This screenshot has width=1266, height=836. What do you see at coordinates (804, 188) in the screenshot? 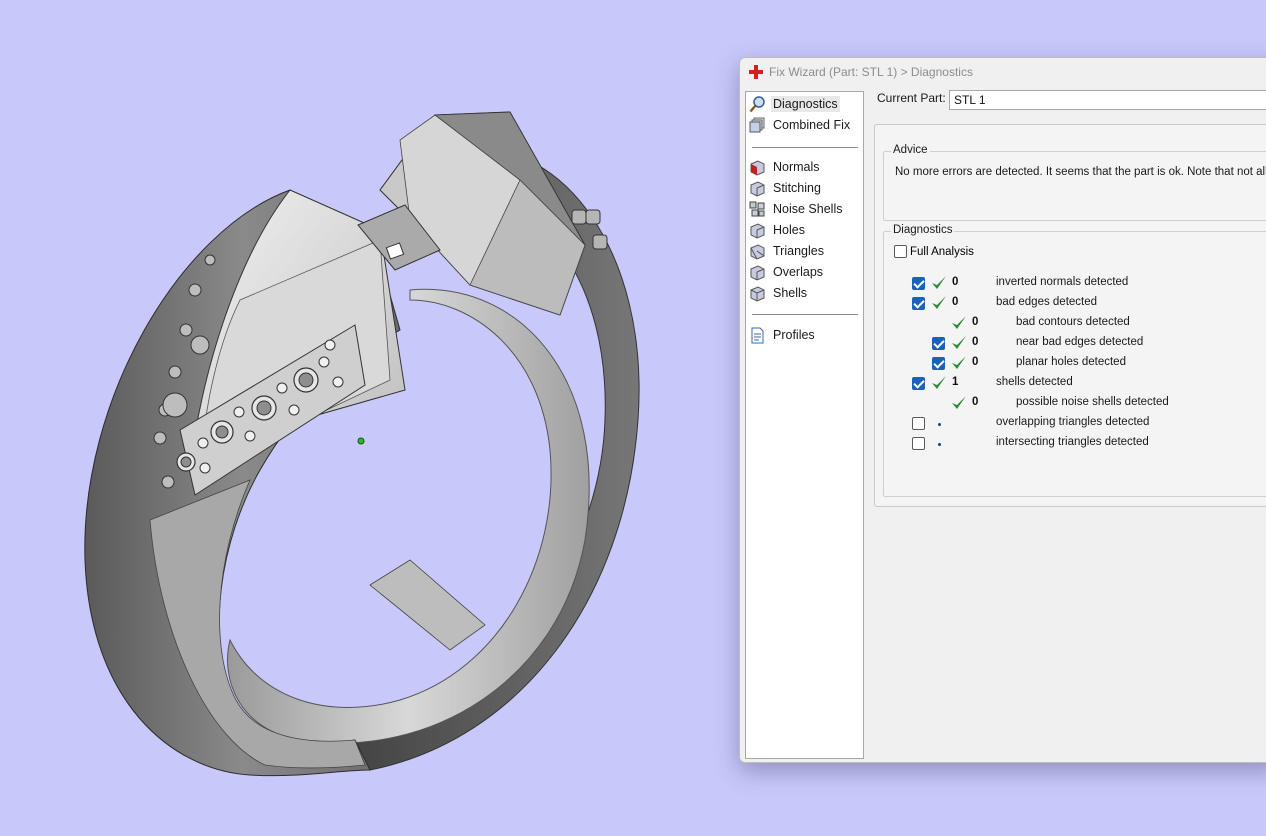
I see `nav-item-stitching: Stitching` at bounding box center [804, 188].